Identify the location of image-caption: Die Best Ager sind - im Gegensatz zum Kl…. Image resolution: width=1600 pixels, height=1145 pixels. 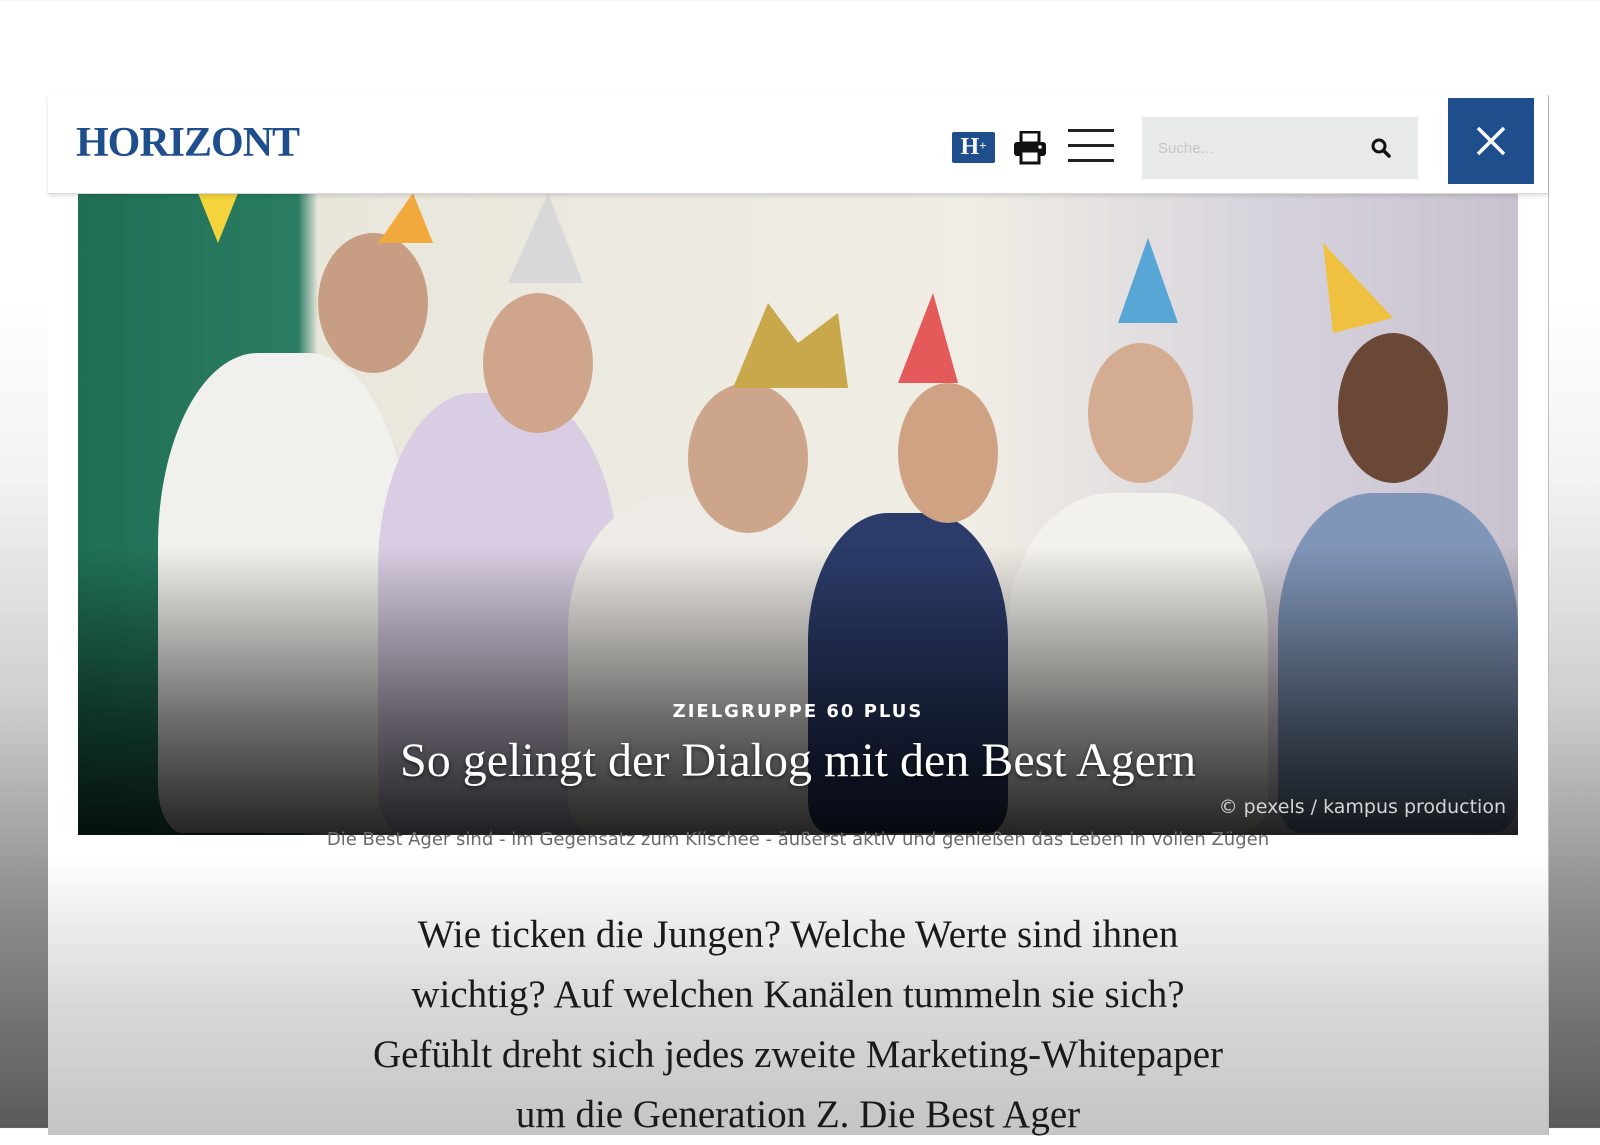
(798, 839).